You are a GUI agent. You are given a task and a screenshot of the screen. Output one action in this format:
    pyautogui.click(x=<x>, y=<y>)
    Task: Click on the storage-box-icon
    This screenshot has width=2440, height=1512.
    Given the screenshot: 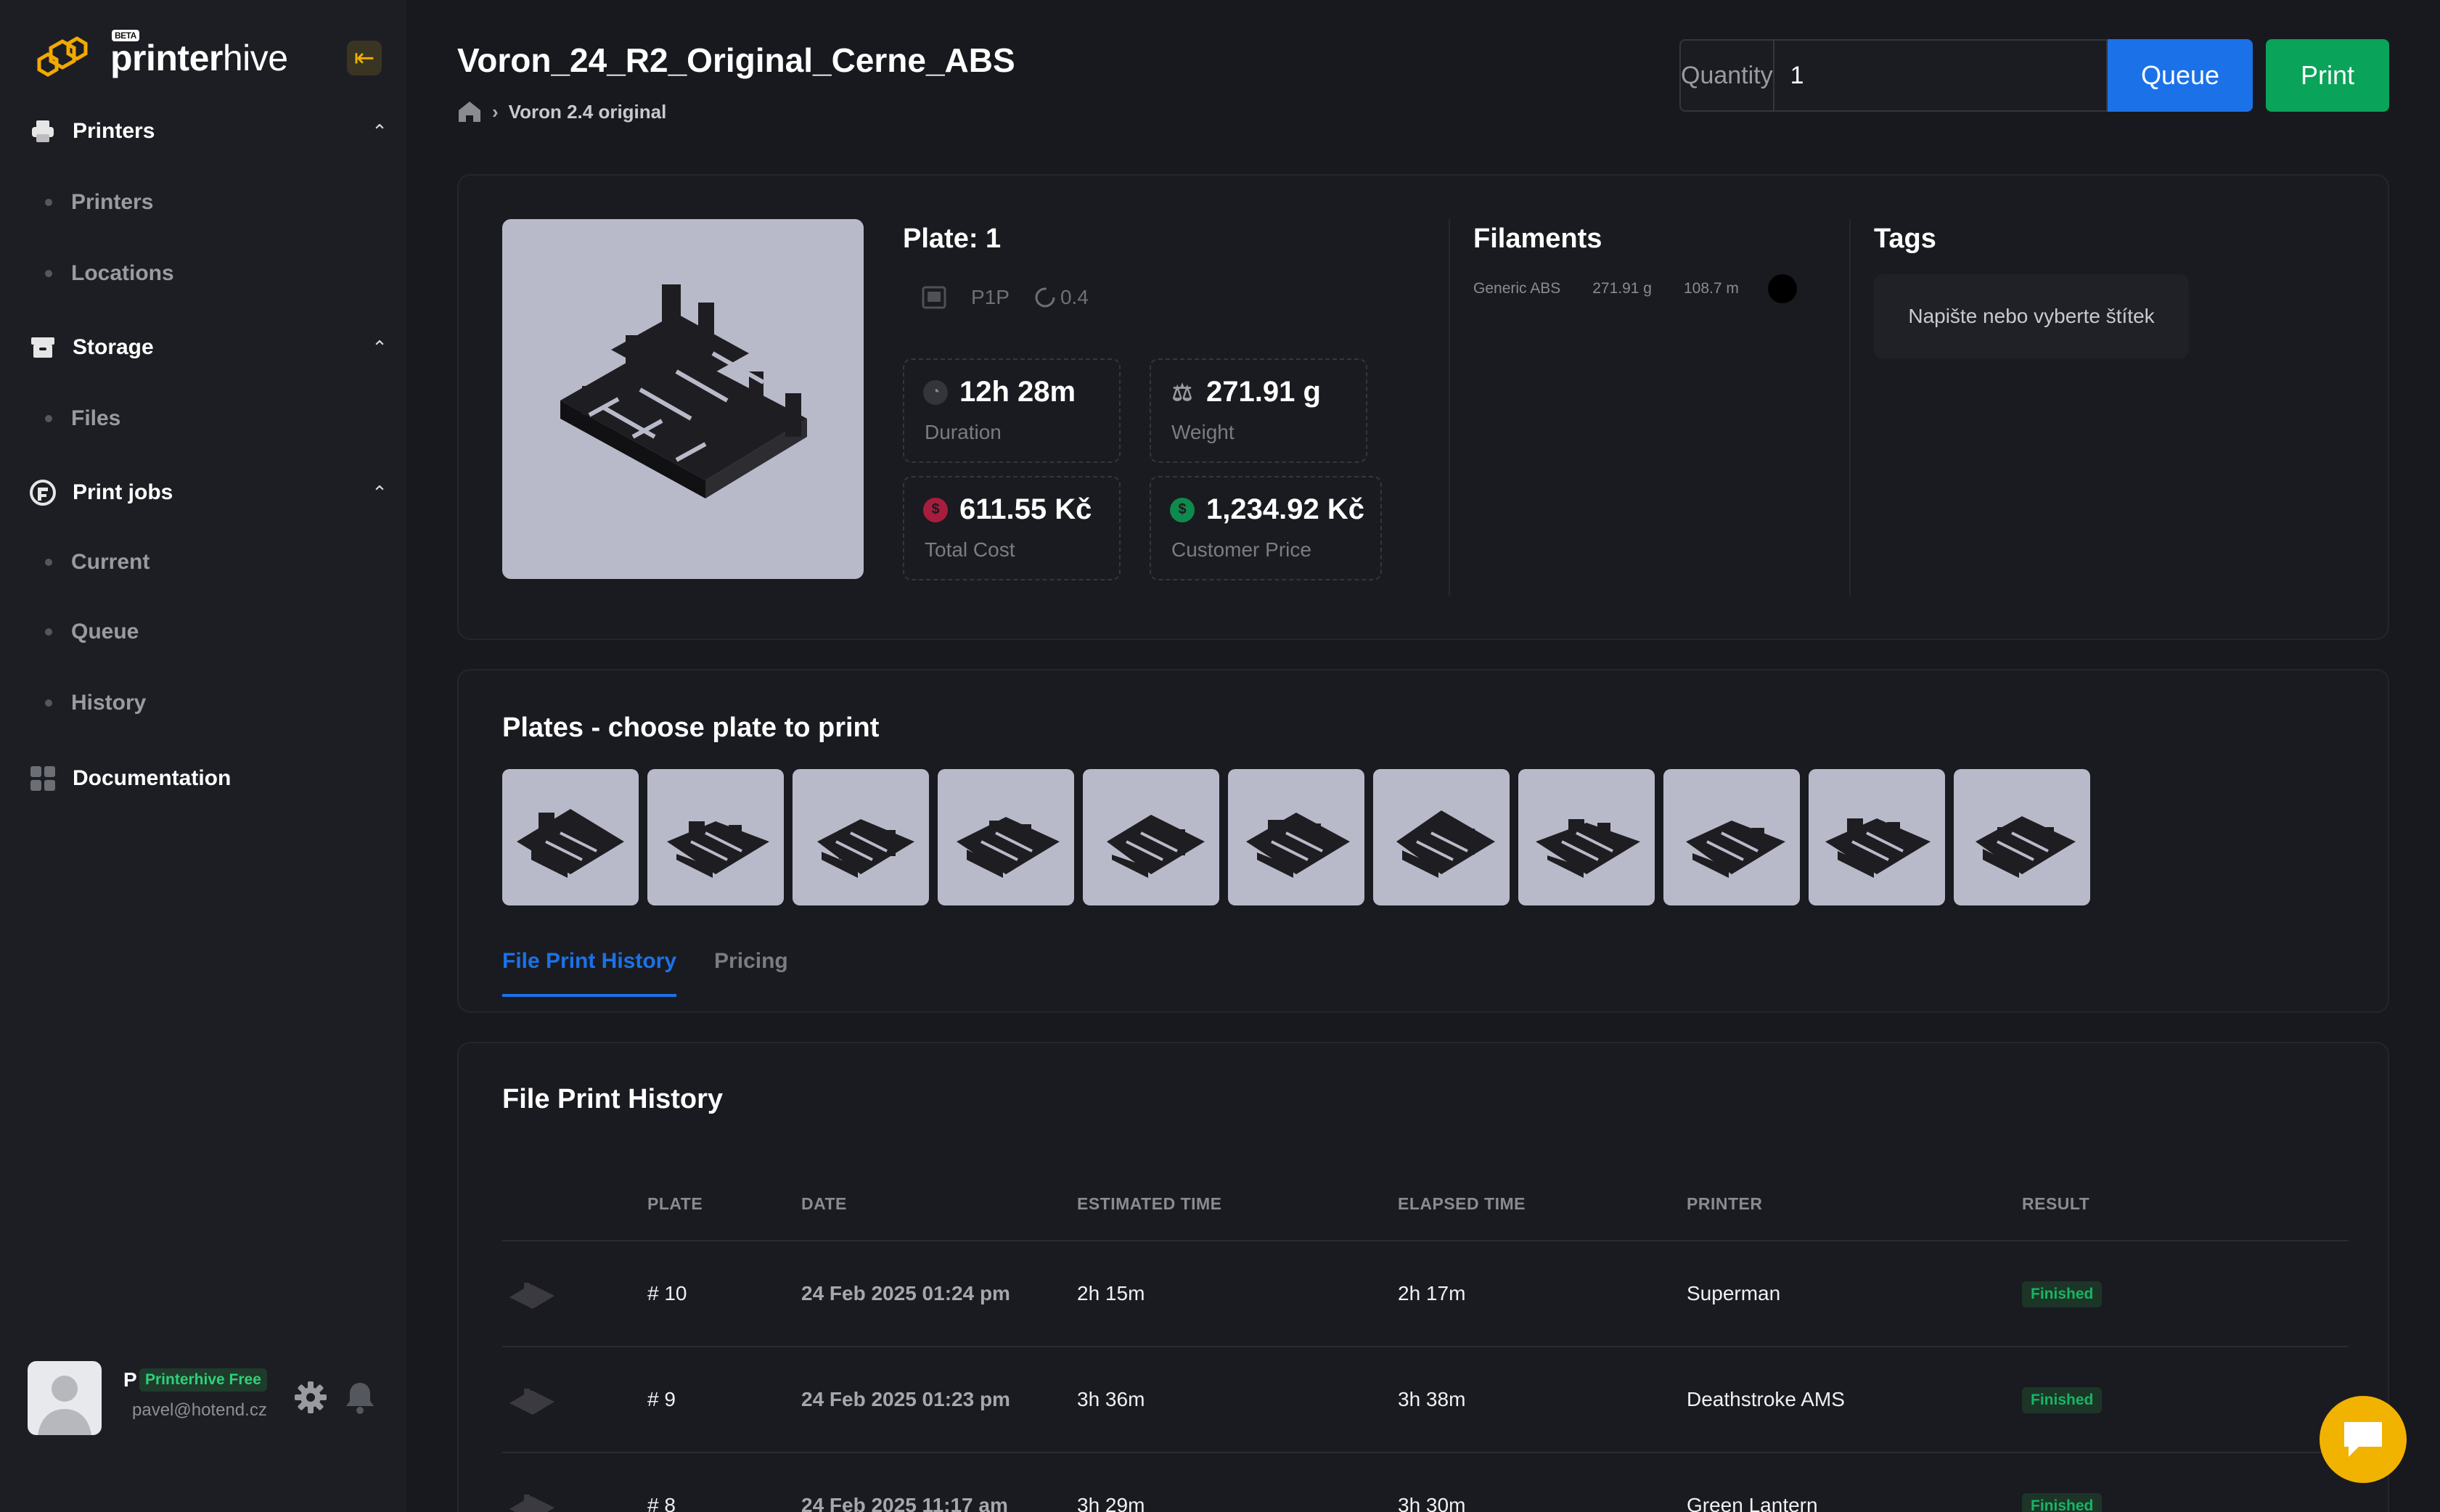 What is the action you would take?
    pyautogui.click(x=43, y=348)
    